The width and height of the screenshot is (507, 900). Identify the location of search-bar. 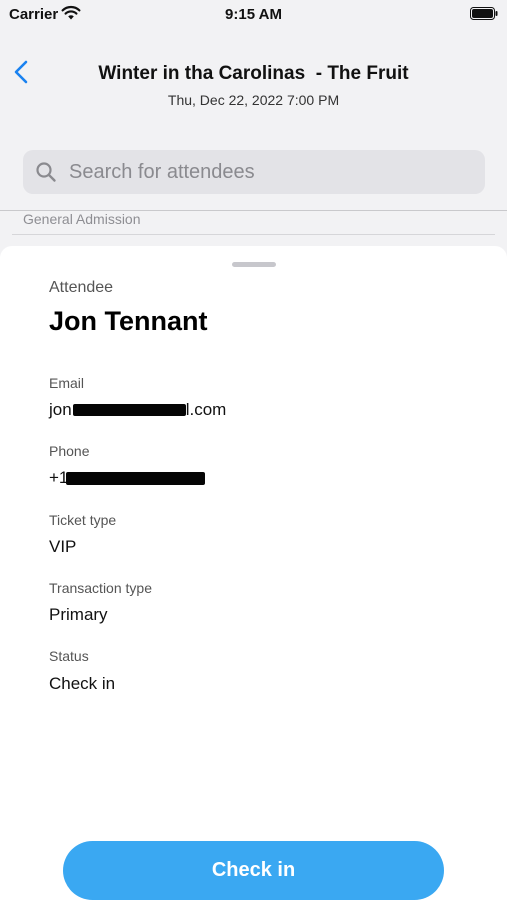
(254, 172).